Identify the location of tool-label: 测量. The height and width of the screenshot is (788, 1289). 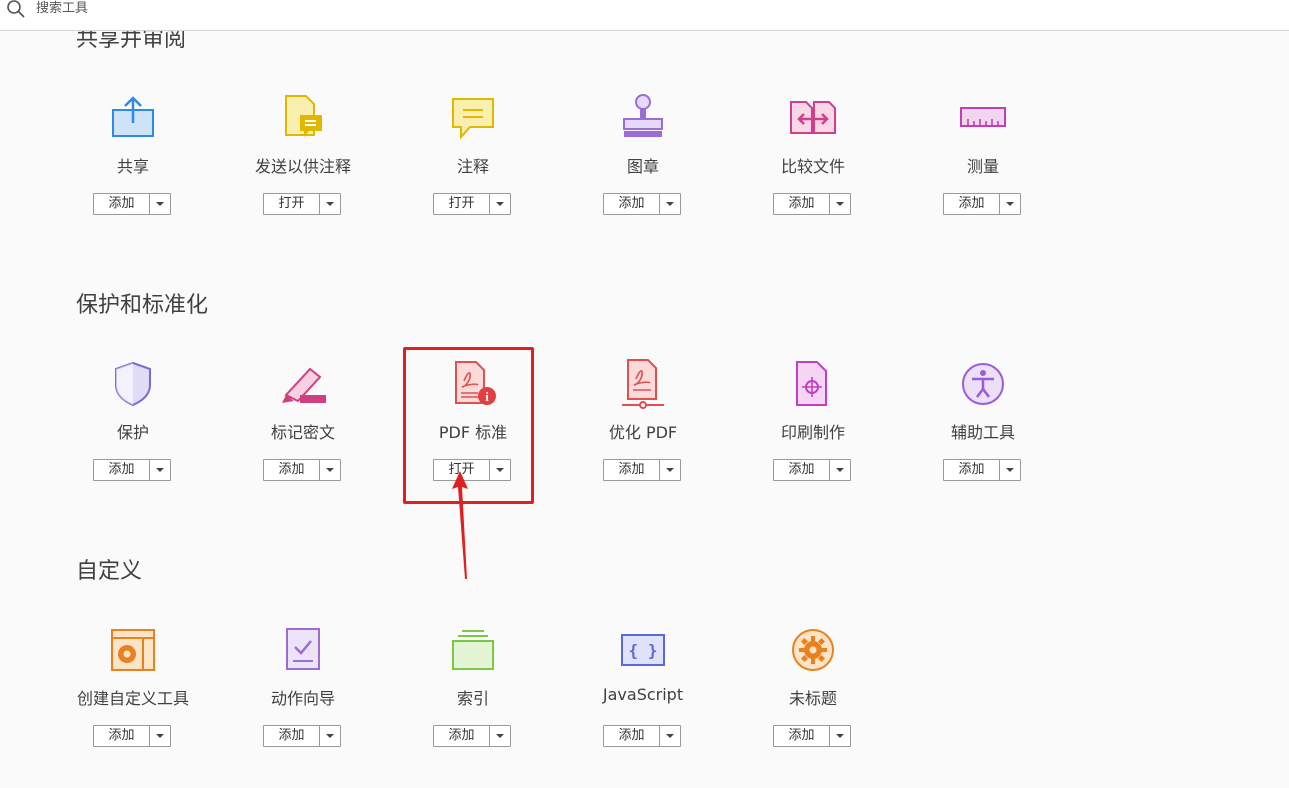
(982, 166).